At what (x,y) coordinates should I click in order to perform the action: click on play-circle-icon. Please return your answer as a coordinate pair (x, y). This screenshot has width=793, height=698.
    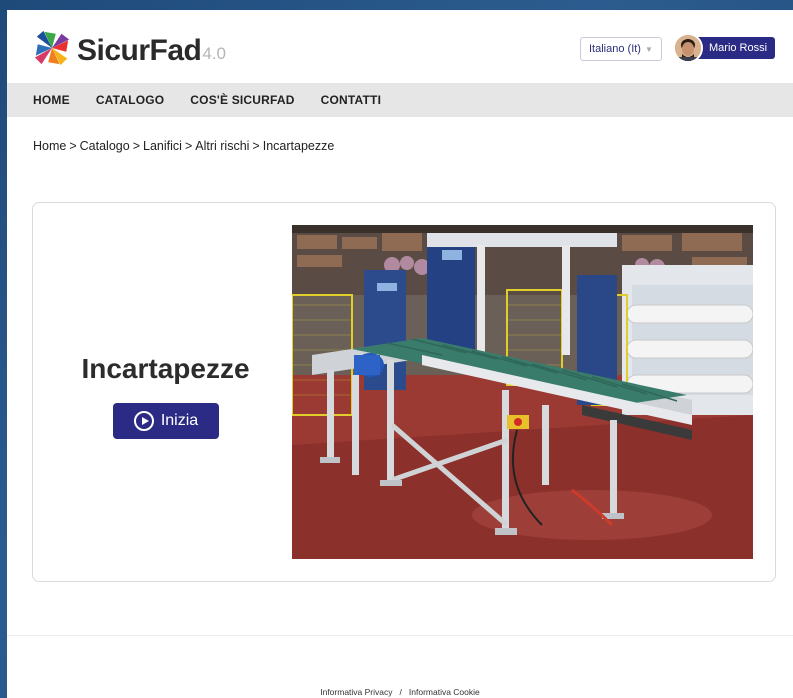
    Looking at the image, I should click on (143, 421).